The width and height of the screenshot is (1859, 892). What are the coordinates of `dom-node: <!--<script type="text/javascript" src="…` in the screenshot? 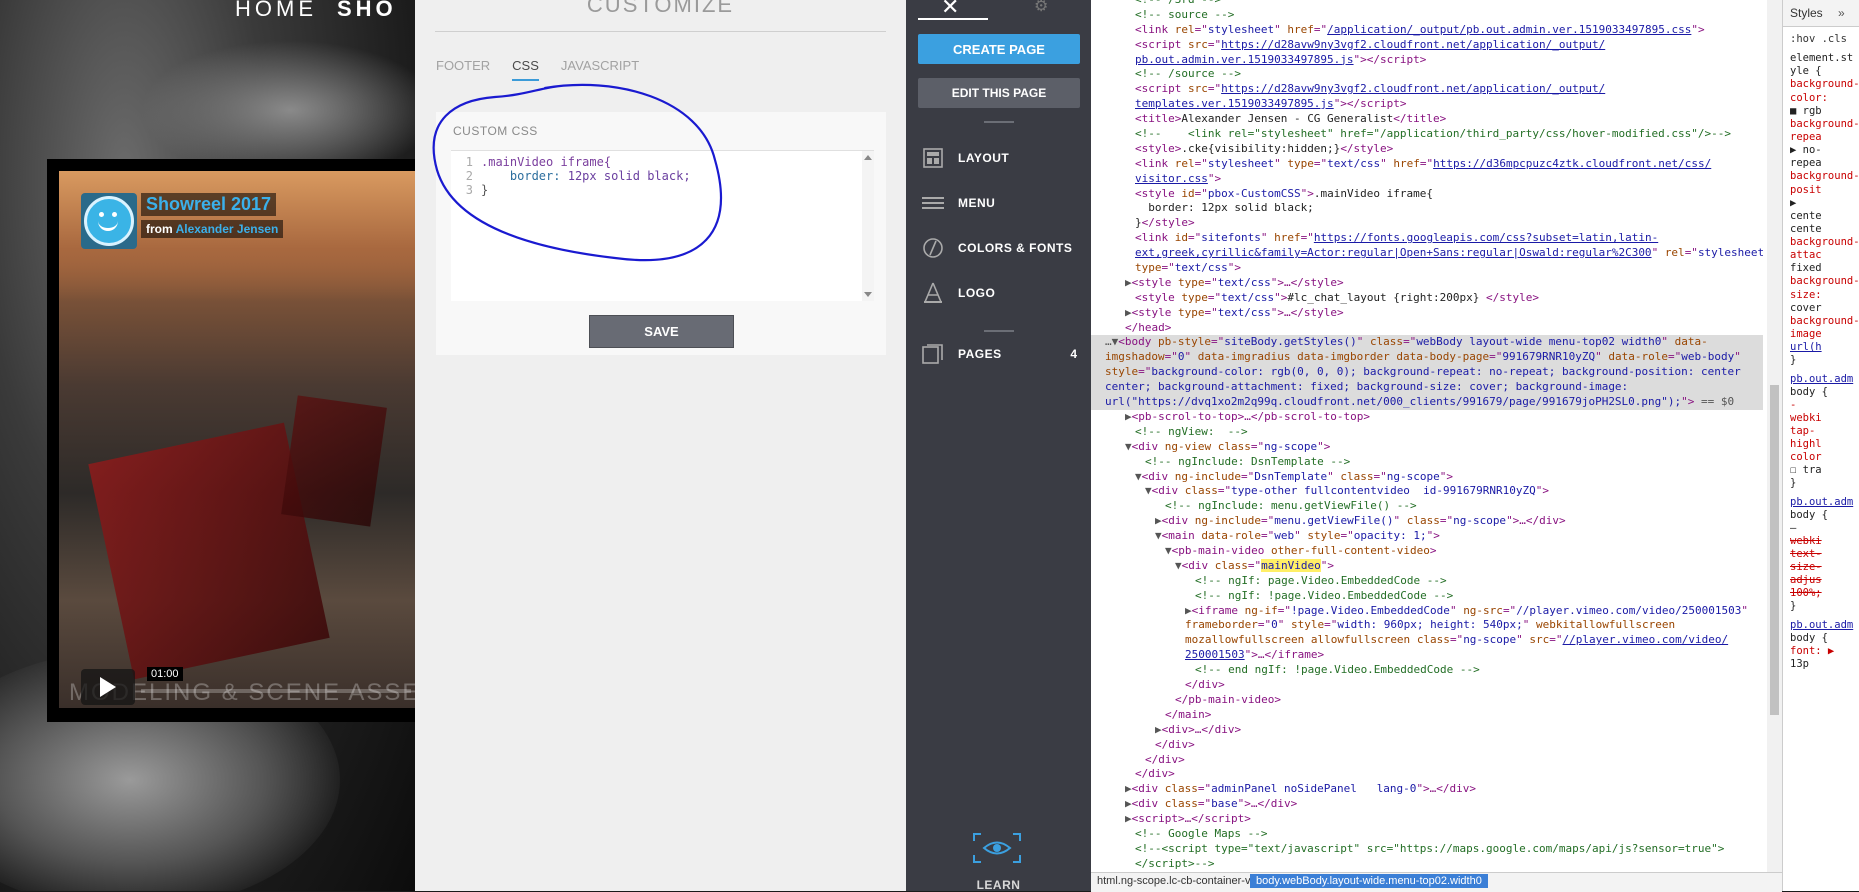 It's located at (1427, 849).